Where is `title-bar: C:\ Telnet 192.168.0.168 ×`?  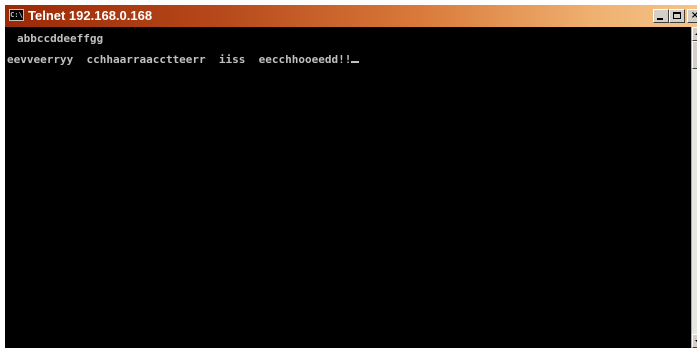 title-bar: C:\ Telnet 192.168.0.168 × is located at coordinates (351, 16).